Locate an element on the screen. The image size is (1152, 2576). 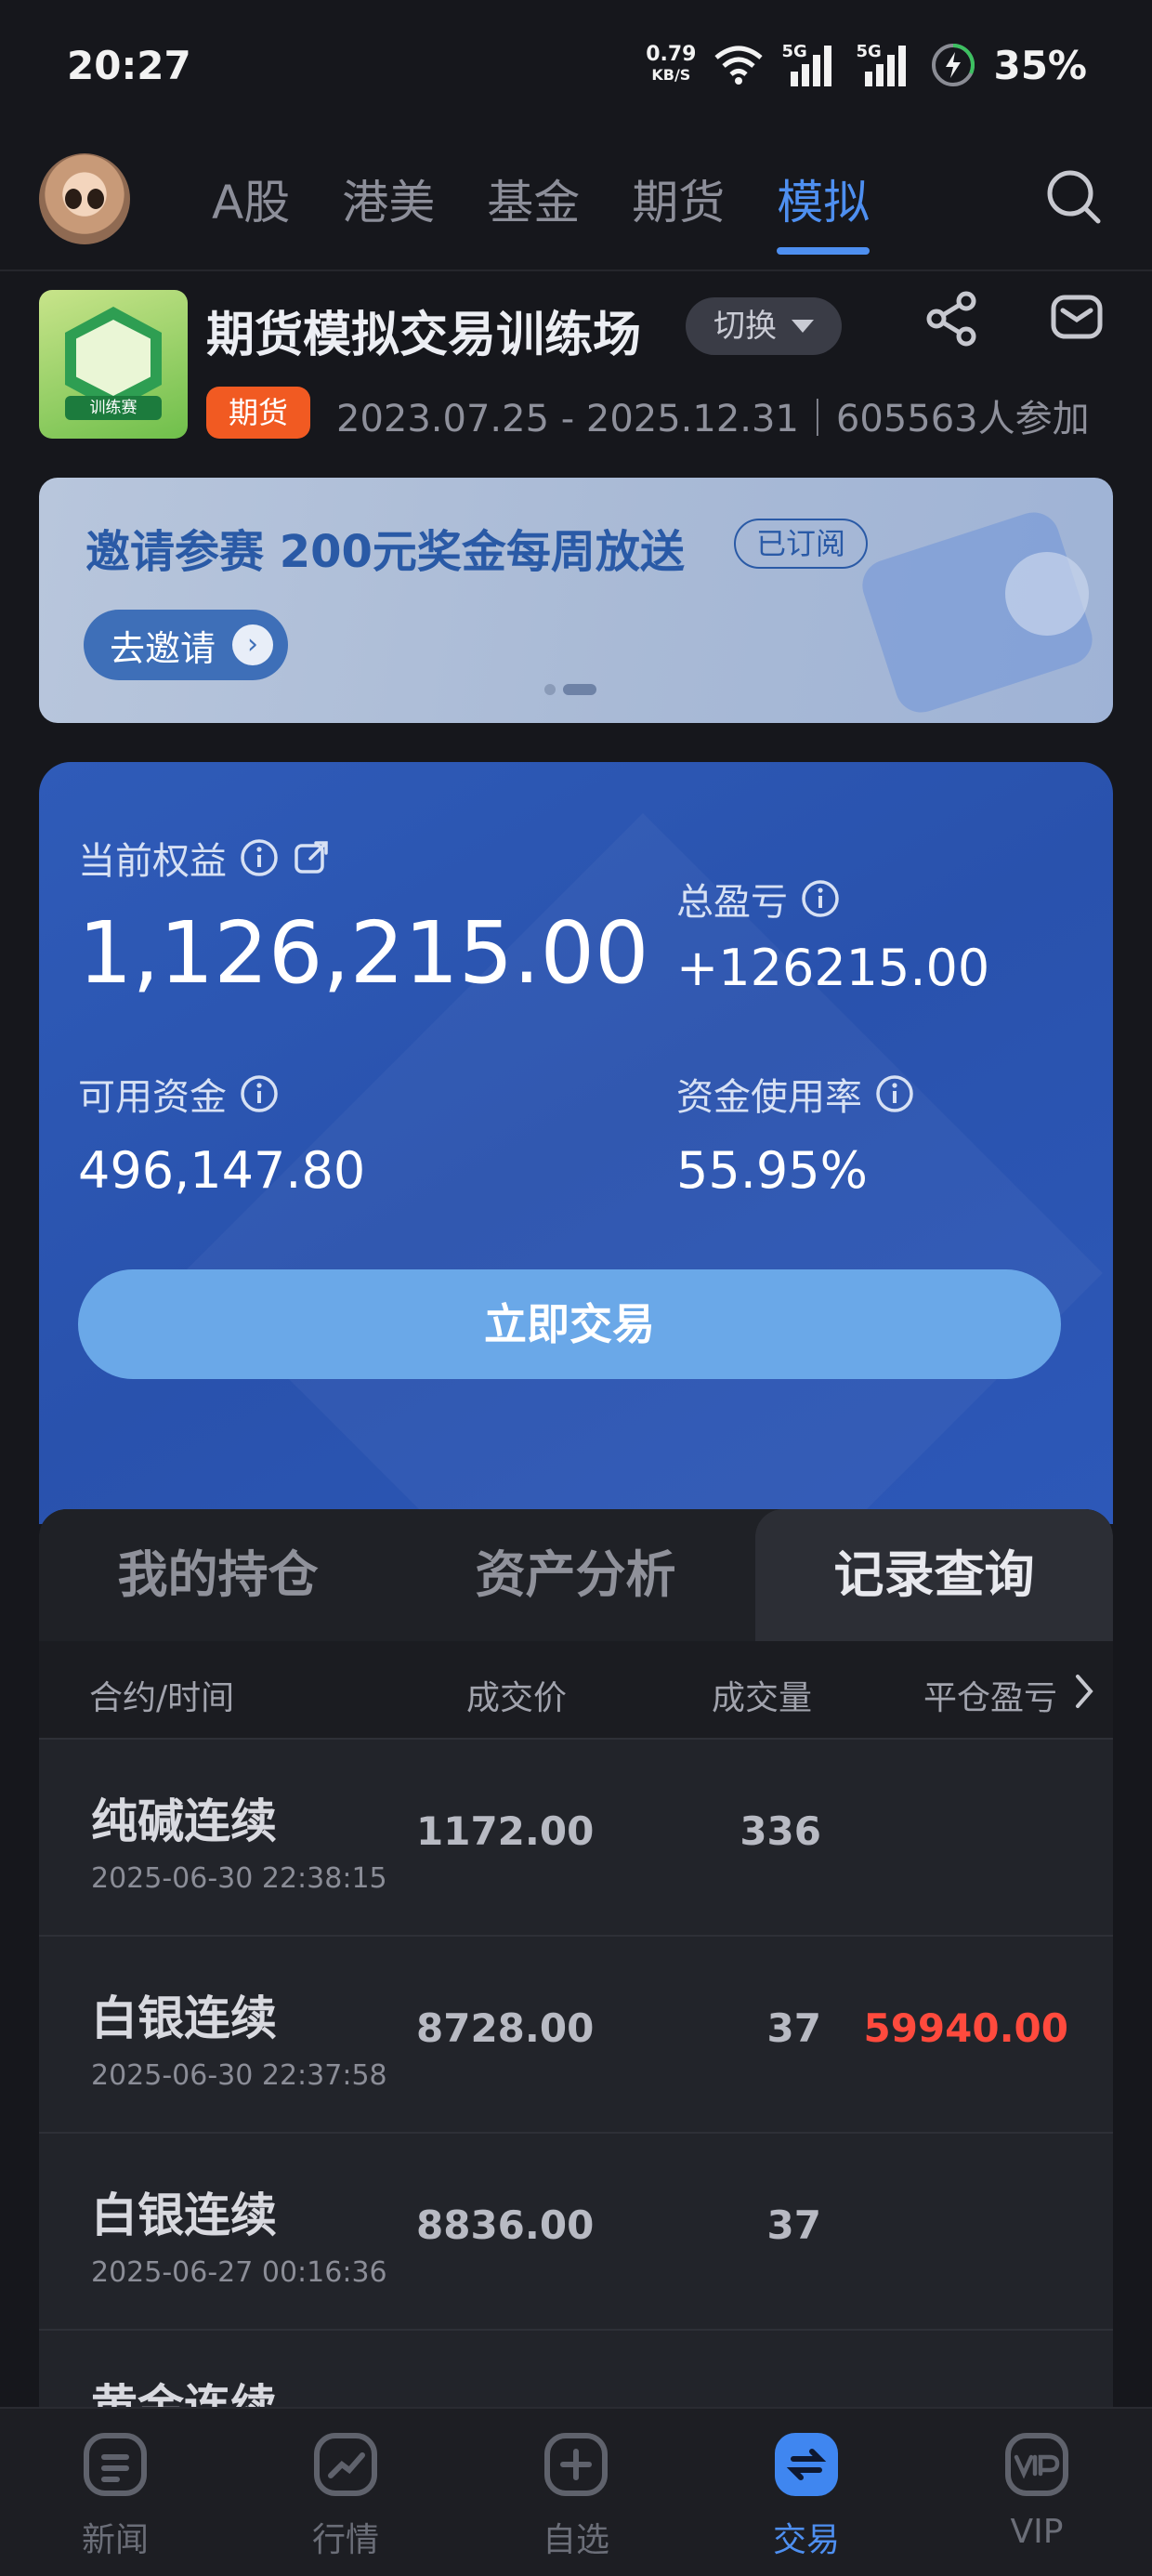
cell-signal-2: 5G is located at coordinates (884, 65).